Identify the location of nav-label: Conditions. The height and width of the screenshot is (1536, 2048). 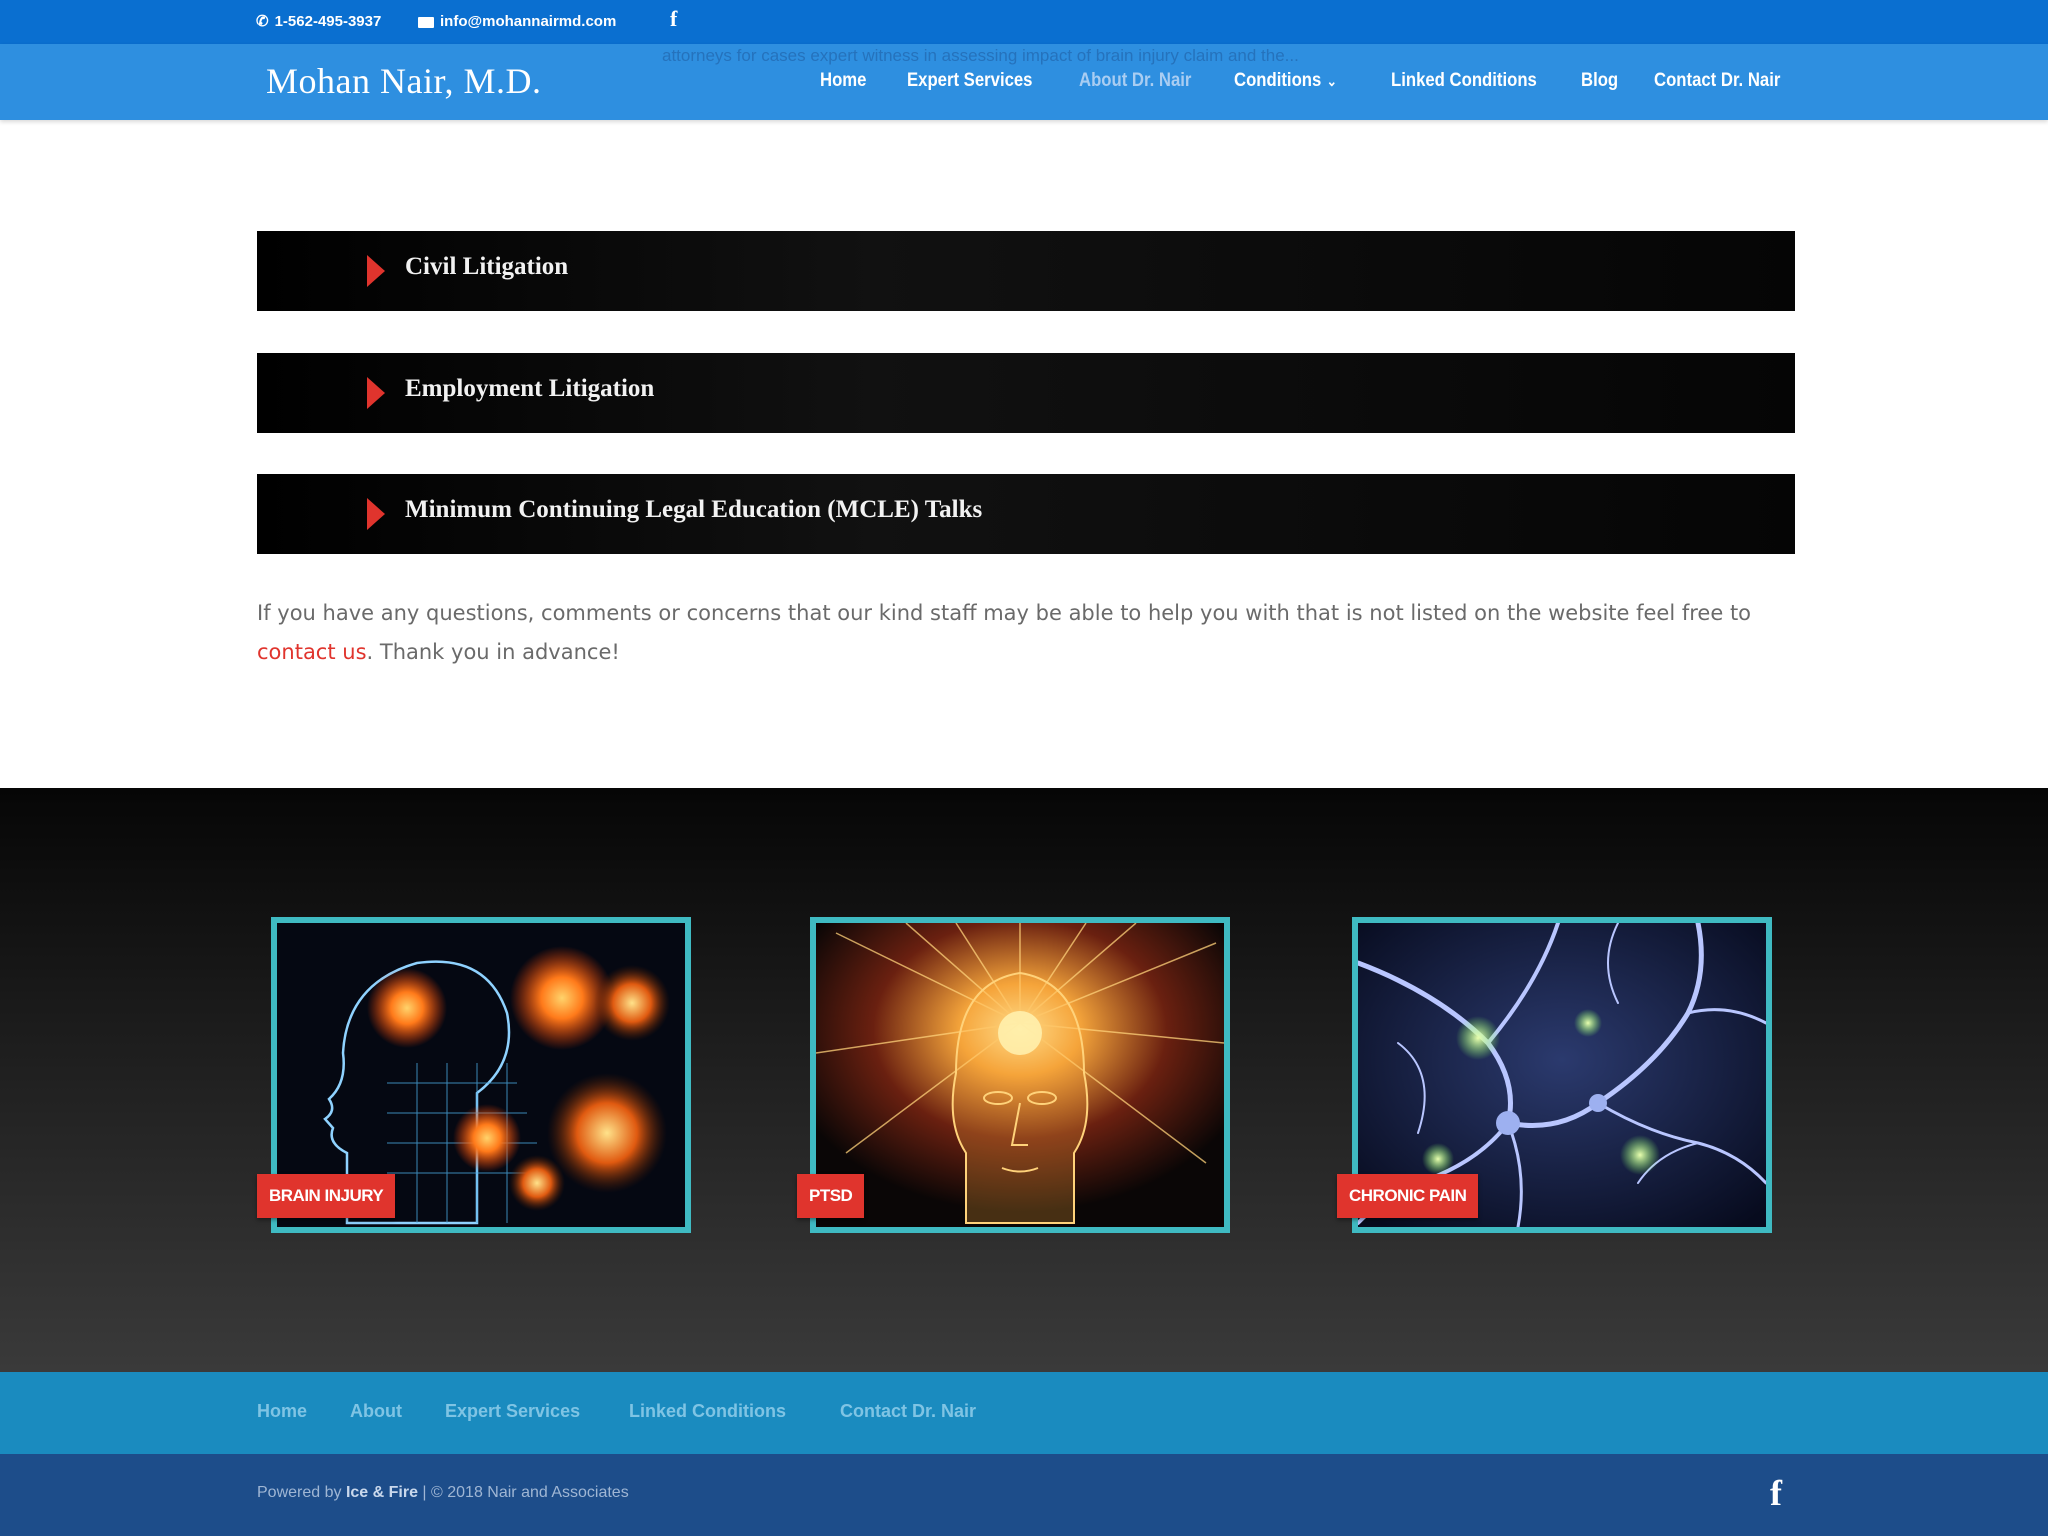
(1278, 80).